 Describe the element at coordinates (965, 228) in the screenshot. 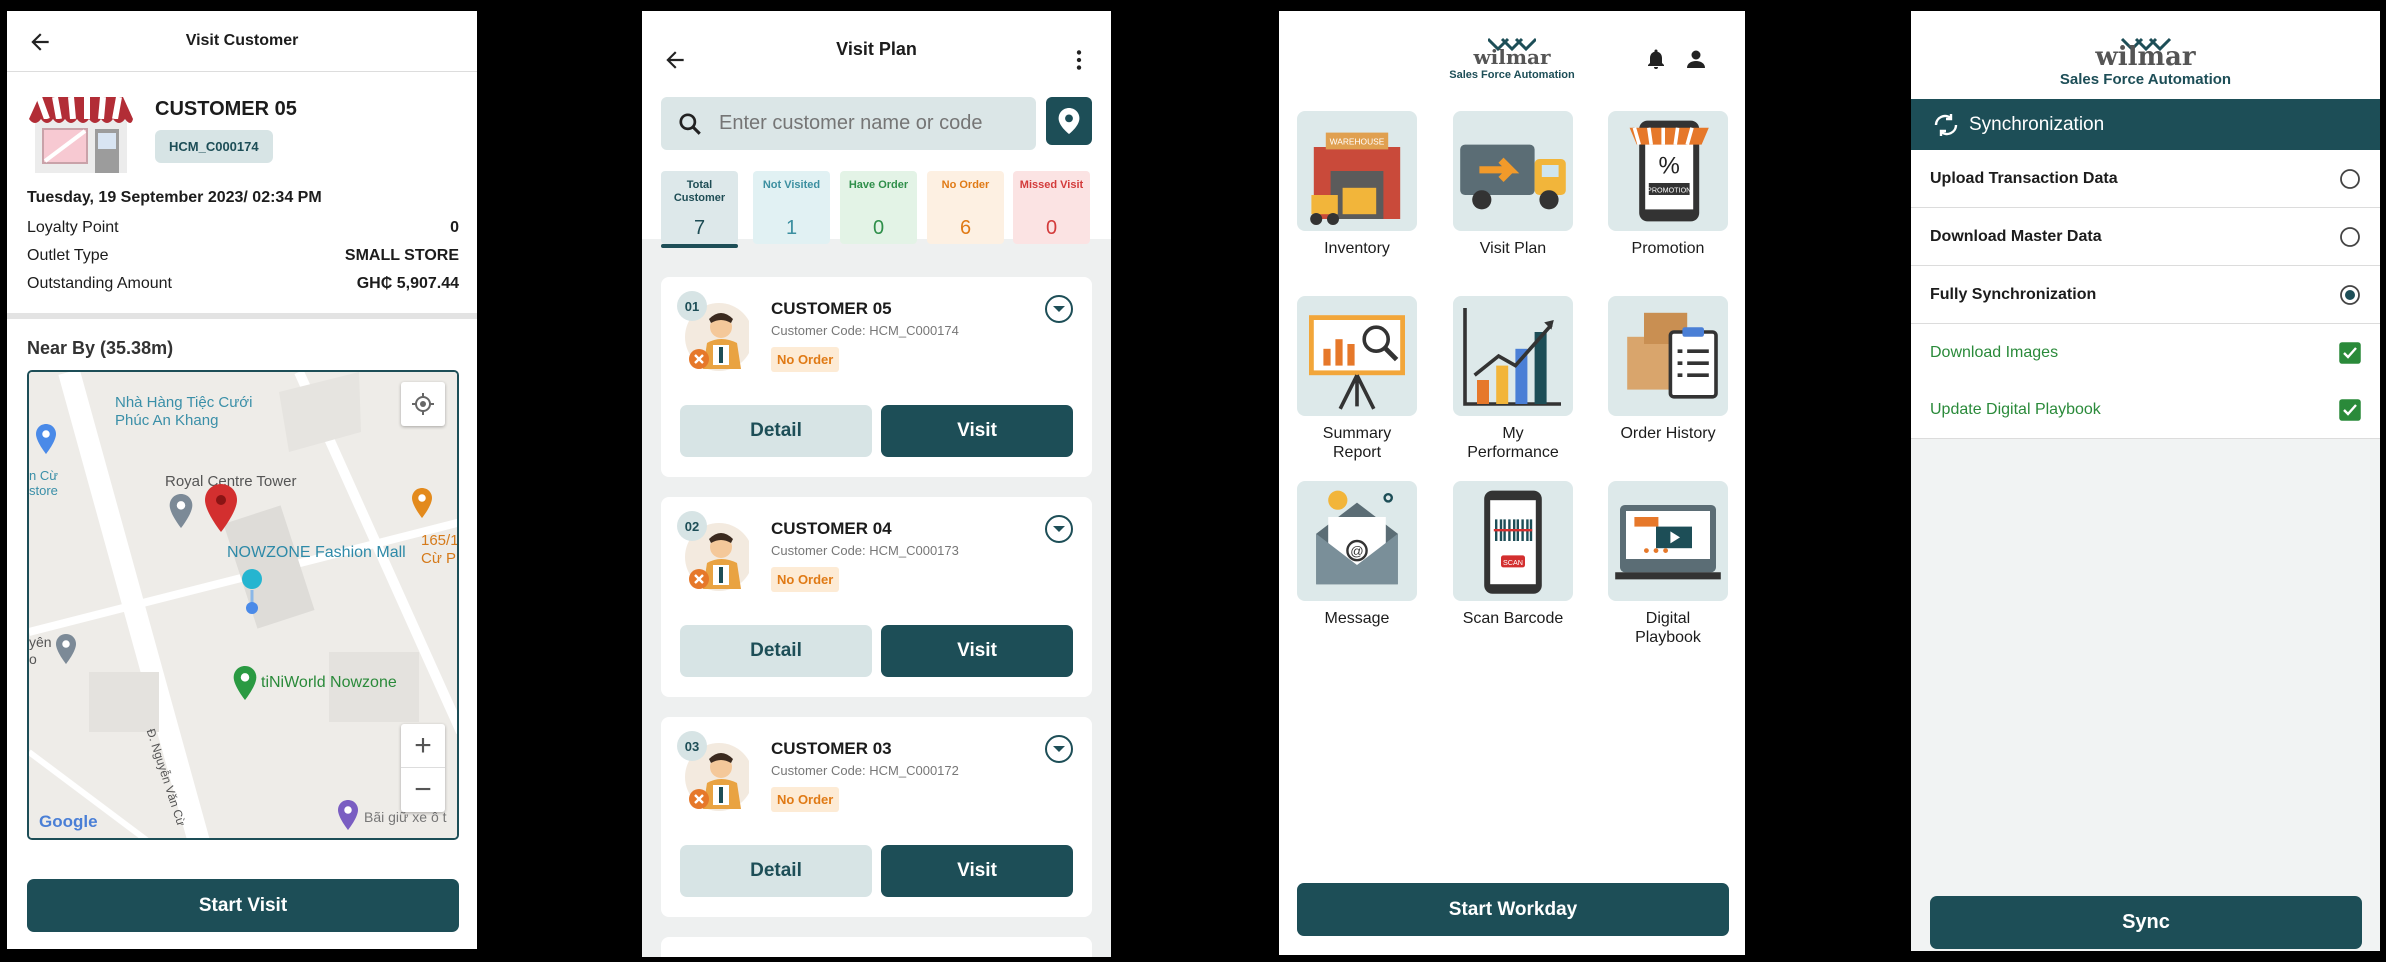

I see `stat-value: 6` at that location.